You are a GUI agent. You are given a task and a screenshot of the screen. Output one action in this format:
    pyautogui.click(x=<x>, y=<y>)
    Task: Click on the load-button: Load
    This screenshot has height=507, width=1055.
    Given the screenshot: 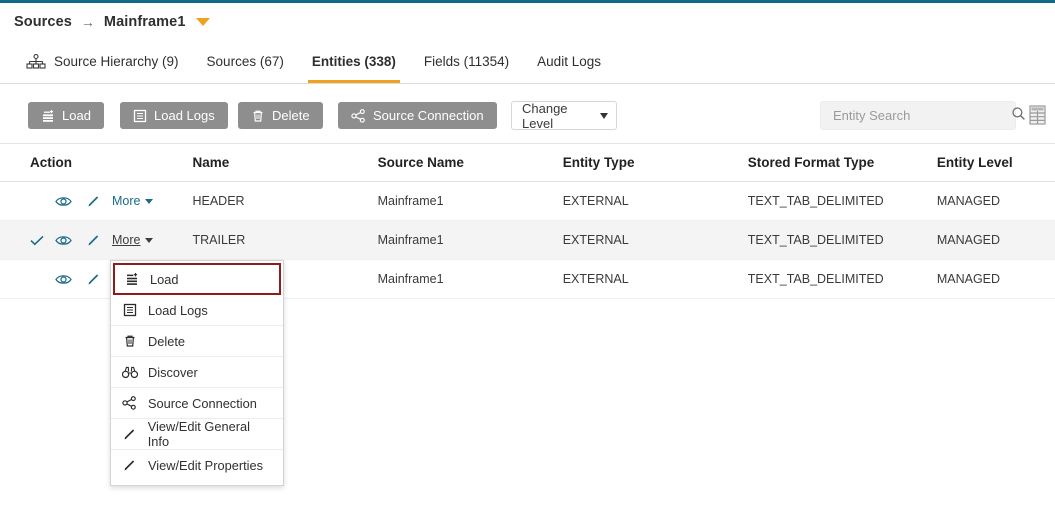 What is the action you would take?
    pyautogui.click(x=66, y=115)
    